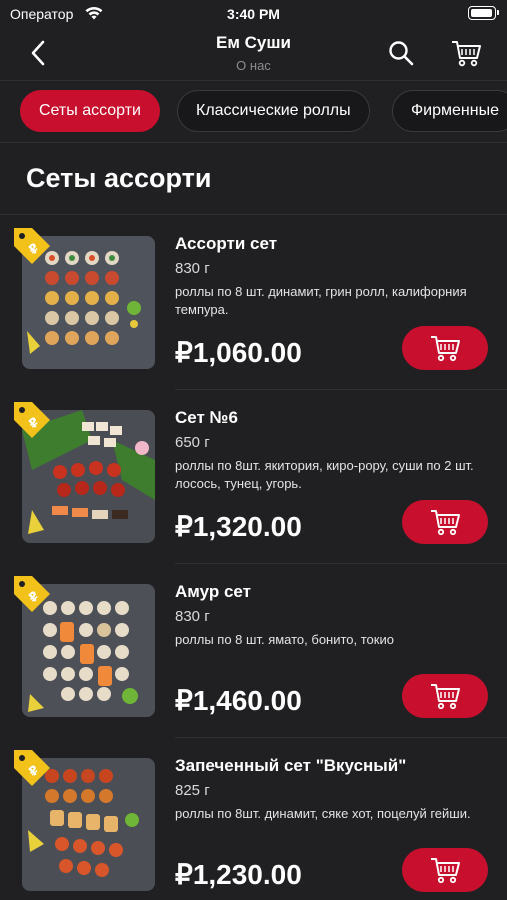 The height and width of the screenshot is (900, 507). I want to click on nav-bar: Ем Суши О нас, so click(253, 53).